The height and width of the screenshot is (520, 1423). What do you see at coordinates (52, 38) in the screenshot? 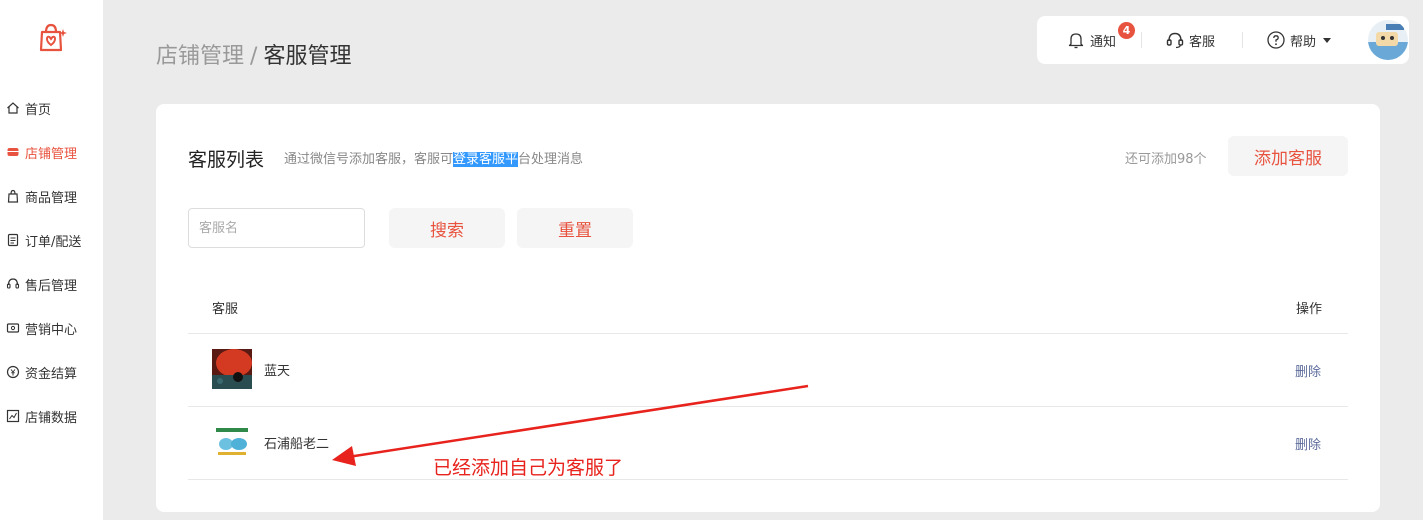
I see `bag-heart-icon` at bounding box center [52, 38].